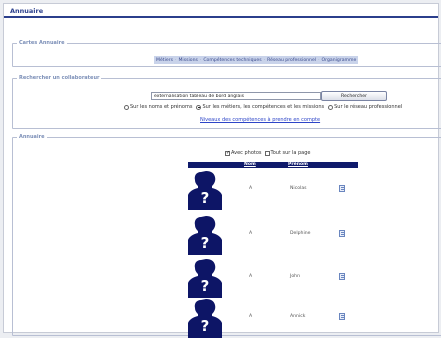 The height and width of the screenshot is (338, 441). Describe the element at coordinates (236, 96) in the screenshot. I see `search-input` at that location.